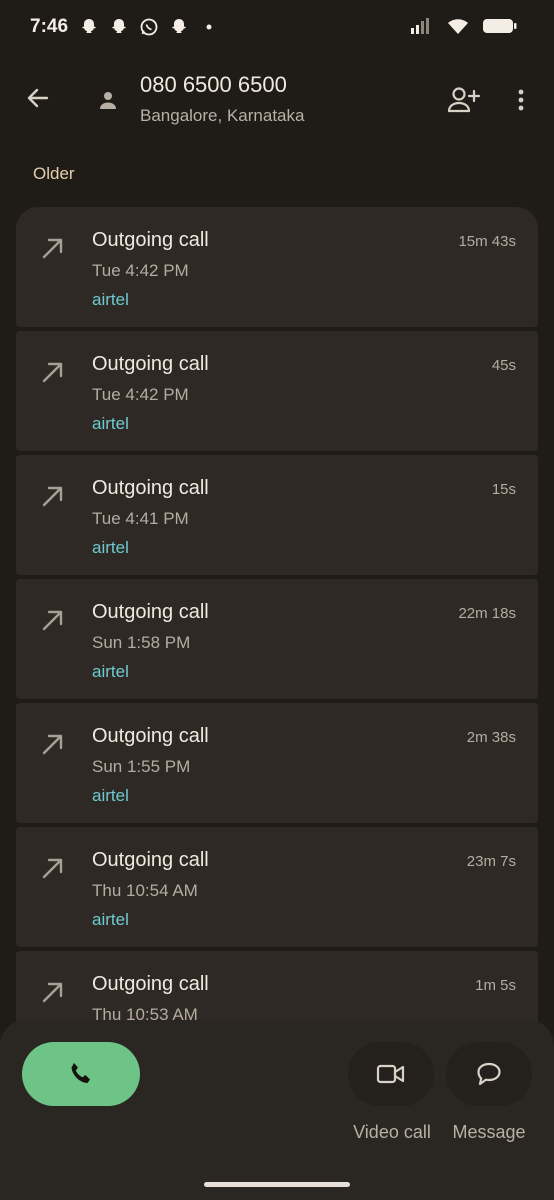  I want to click on call-time: Sun 1:58 PM, so click(141, 642).